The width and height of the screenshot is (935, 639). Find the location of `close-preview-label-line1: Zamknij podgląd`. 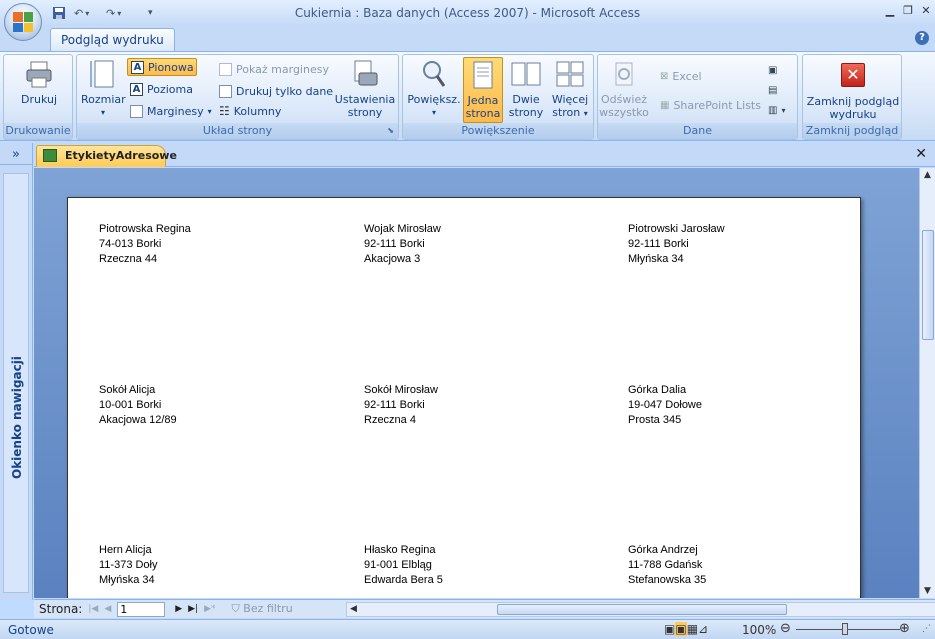

close-preview-label-line1: Zamknij podgląd is located at coordinates (853, 101).